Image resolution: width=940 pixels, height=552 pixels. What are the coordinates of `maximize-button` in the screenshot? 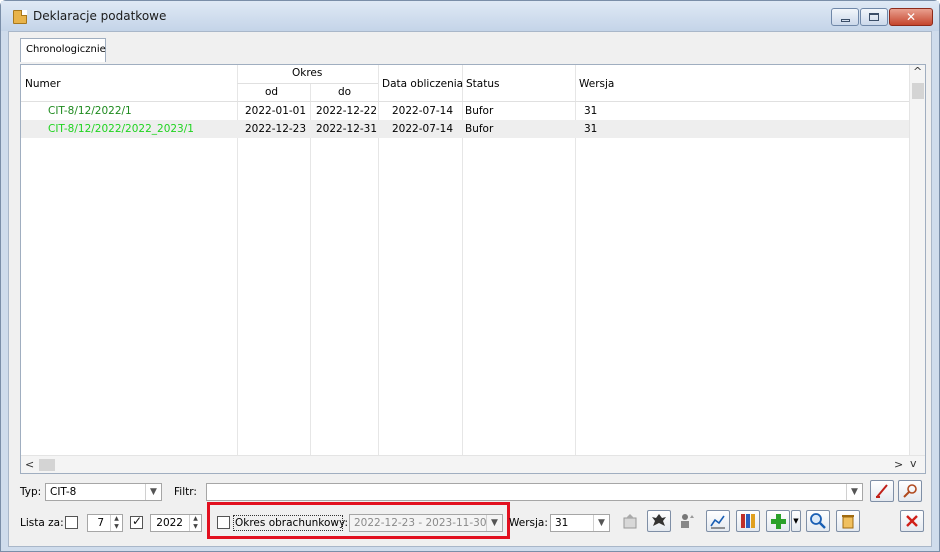 It's located at (874, 17).